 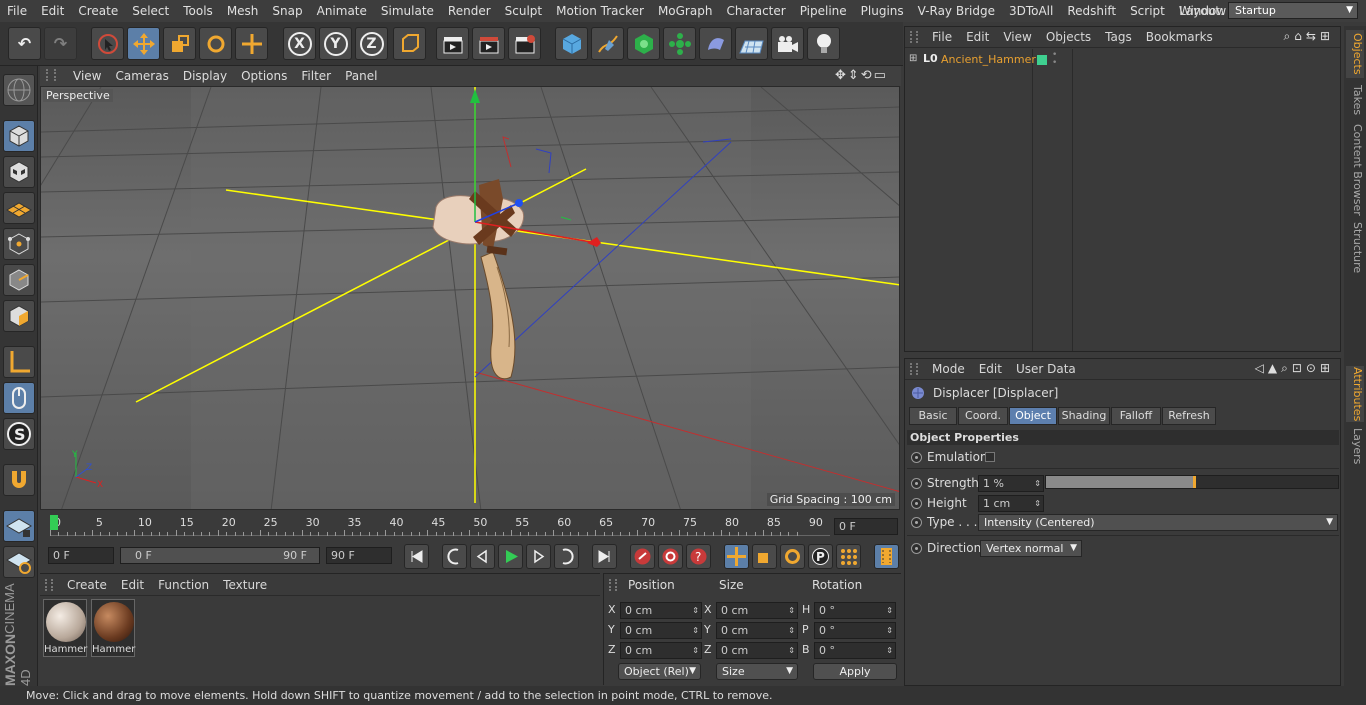 What do you see at coordinates (866, 526) in the screenshot?
I see `current-frame-field: 0 F` at bounding box center [866, 526].